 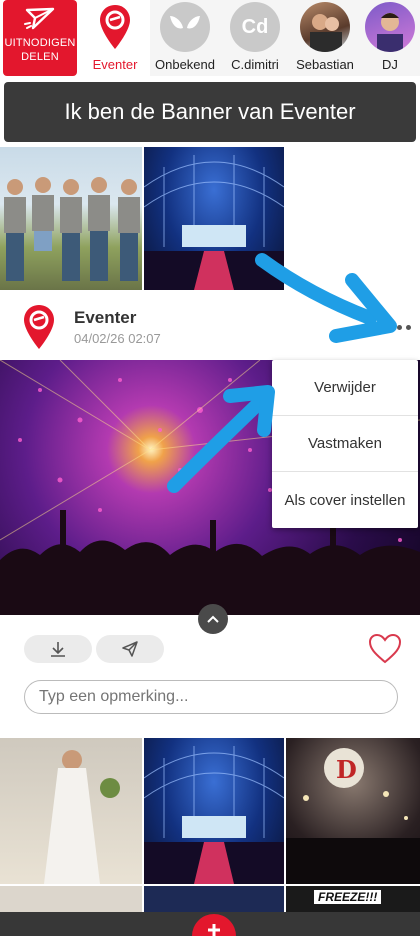 I want to click on download-icon, so click(x=58, y=649).